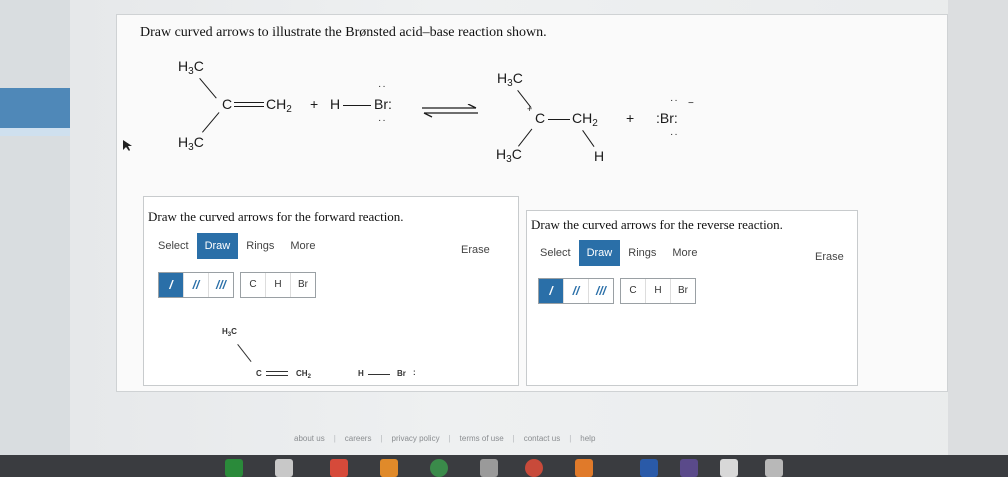 The height and width of the screenshot is (477, 1008). I want to click on reverse-bromine-tool: Br, so click(683, 291).